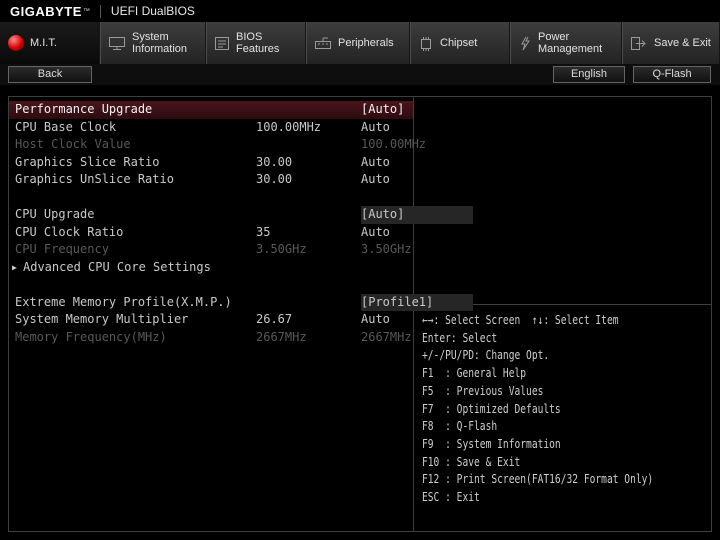 Image resolution: width=720 pixels, height=540 pixels. I want to click on setting-row-performance-upgrade: Performance Upgrade [Auto], so click(211, 110).